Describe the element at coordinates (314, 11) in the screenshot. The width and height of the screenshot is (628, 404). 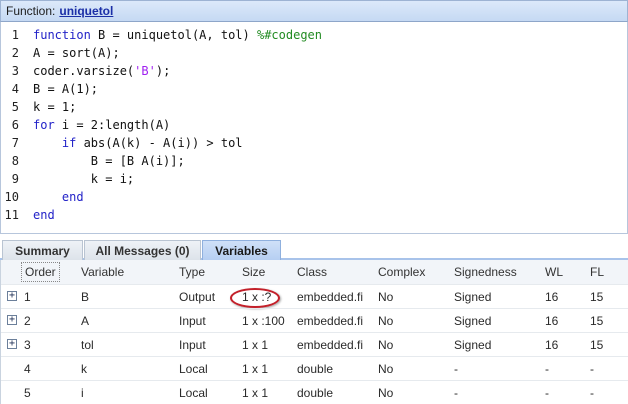
I see `function-header: Function: uniquetol` at that location.